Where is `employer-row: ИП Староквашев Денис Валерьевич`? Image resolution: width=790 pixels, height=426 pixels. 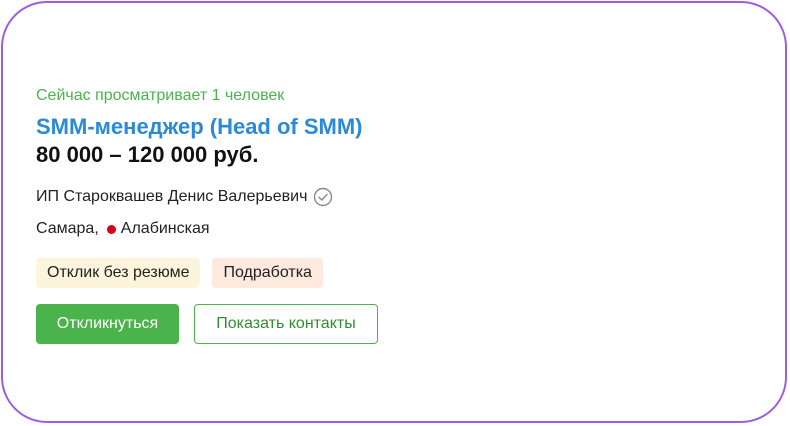 employer-row: ИП Староквашев Денис Валерьевич is located at coordinates (207, 197).